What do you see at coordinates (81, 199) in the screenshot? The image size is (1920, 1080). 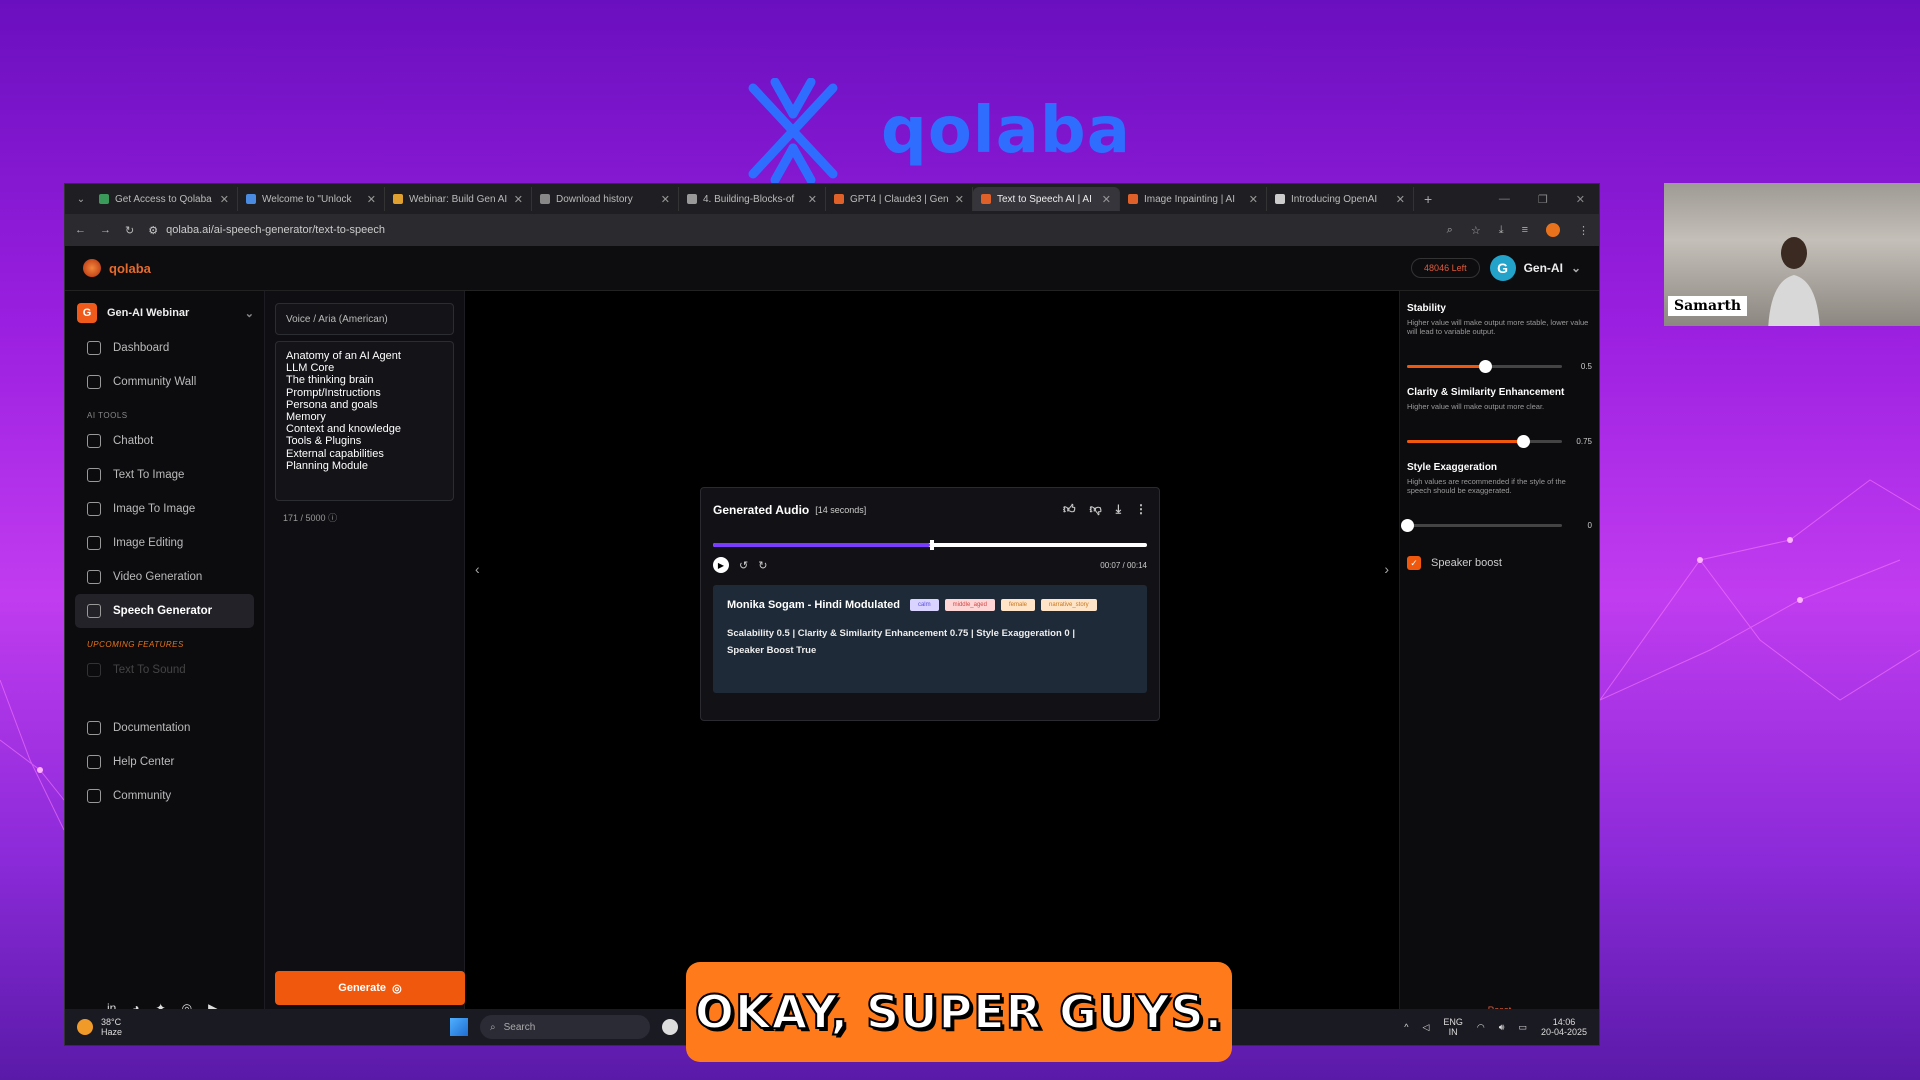 I see `tab-search-icon: ⌄` at bounding box center [81, 199].